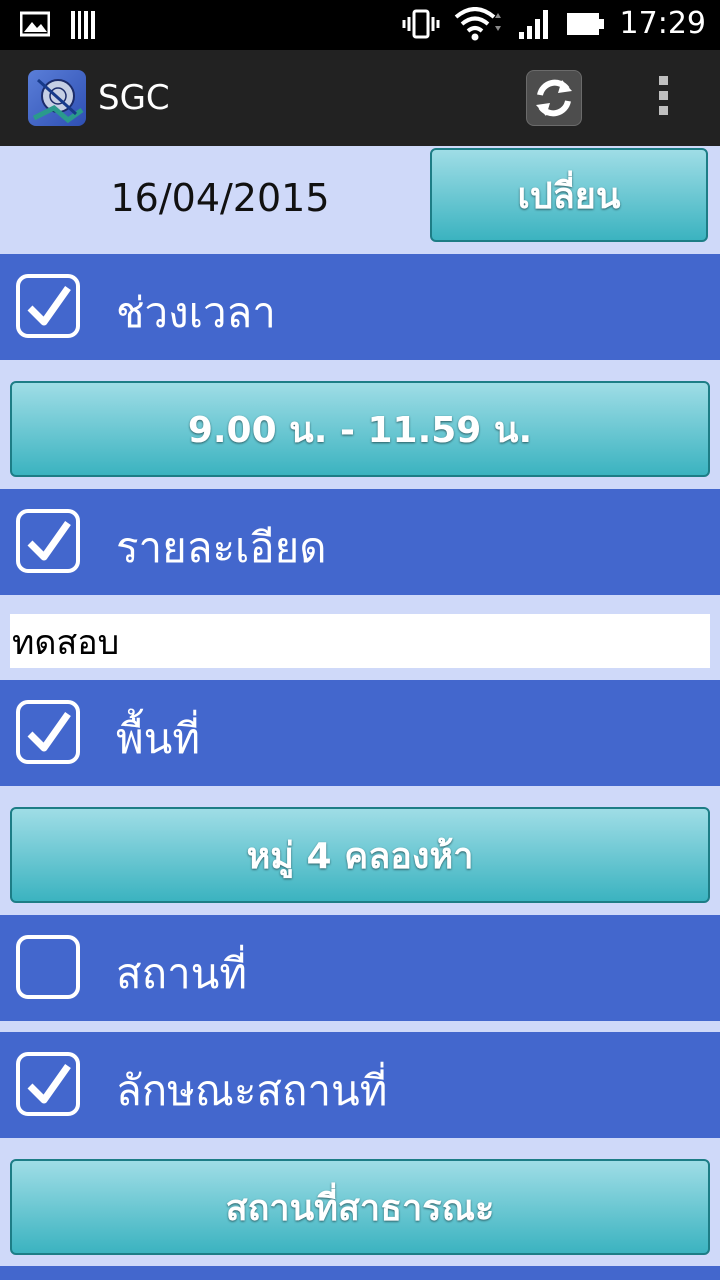 This screenshot has height=1280, width=720. What do you see at coordinates (134, 98) in the screenshot?
I see `app-title: SGC` at bounding box center [134, 98].